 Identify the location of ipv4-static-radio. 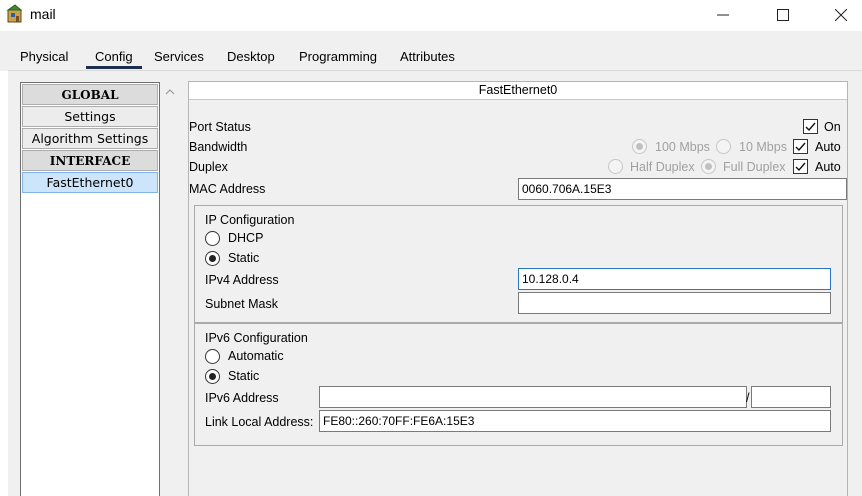
(212, 258).